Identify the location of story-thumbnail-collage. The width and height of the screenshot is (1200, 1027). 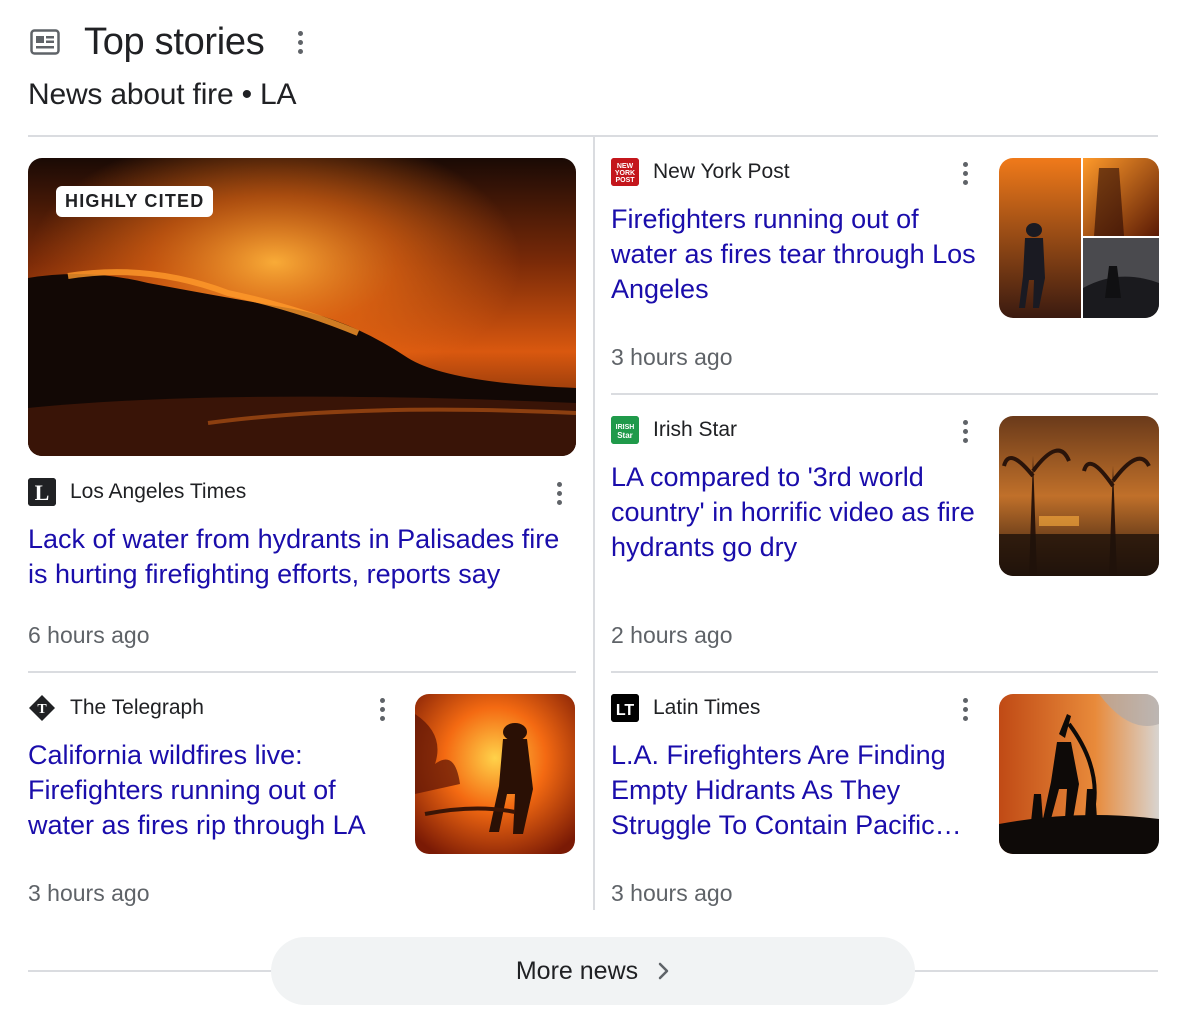
(1079, 238).